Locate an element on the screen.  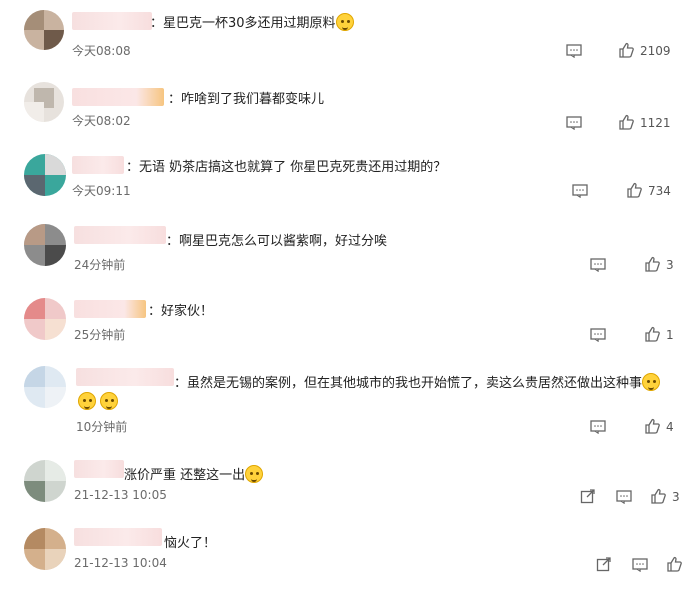
comment-time: 10分钟前 is located at coordinates (102, 427).